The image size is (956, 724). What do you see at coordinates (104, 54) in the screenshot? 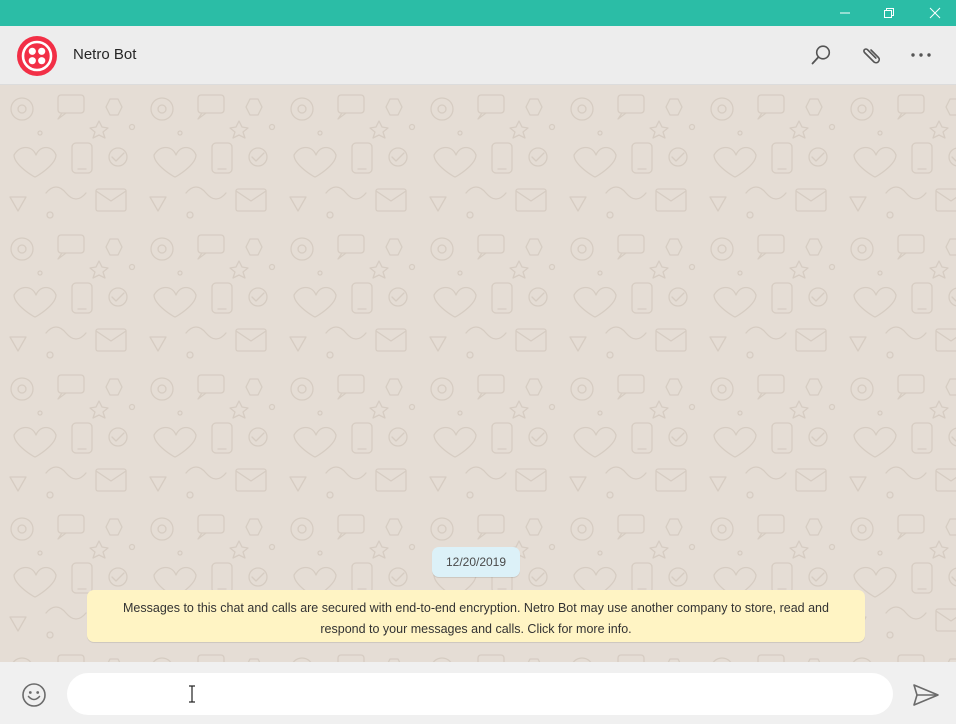
I see `contact-name: Netro Bot` at bounding box center [104, 54].